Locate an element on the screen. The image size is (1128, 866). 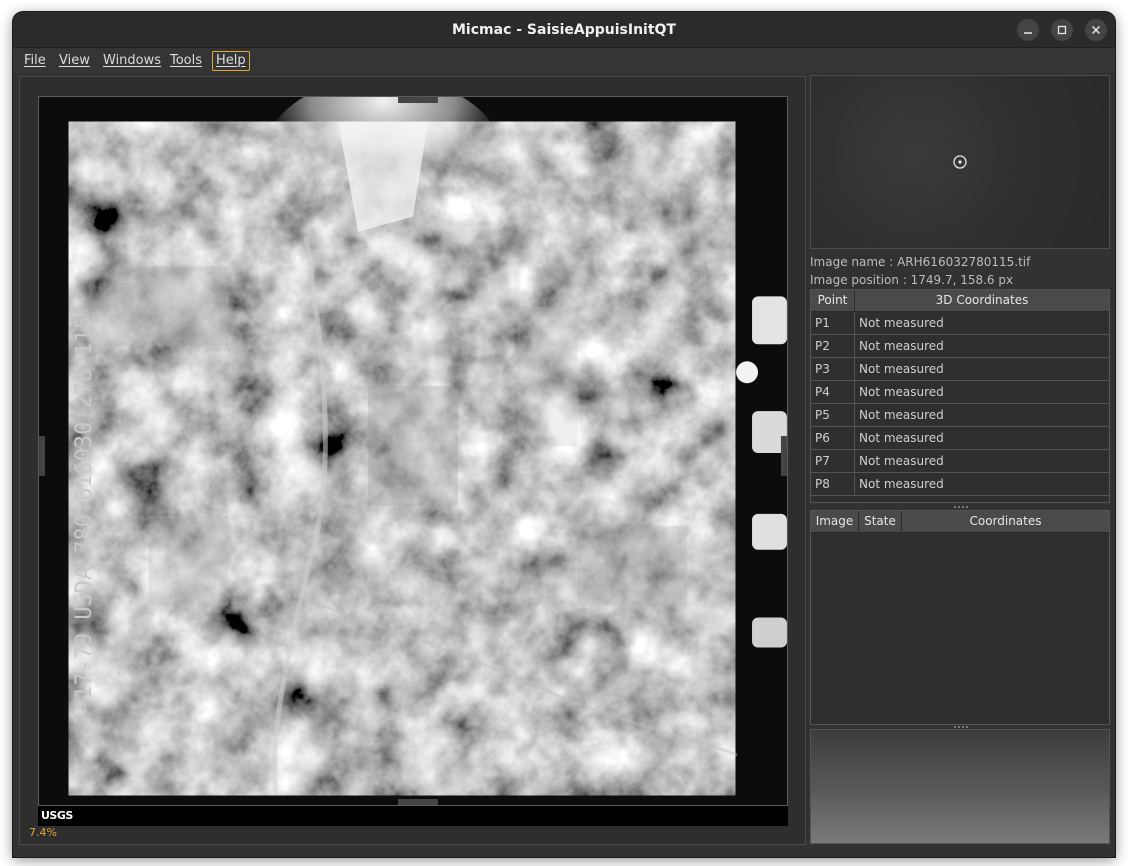
maximize-icon is located at coordinates (1062, 30).